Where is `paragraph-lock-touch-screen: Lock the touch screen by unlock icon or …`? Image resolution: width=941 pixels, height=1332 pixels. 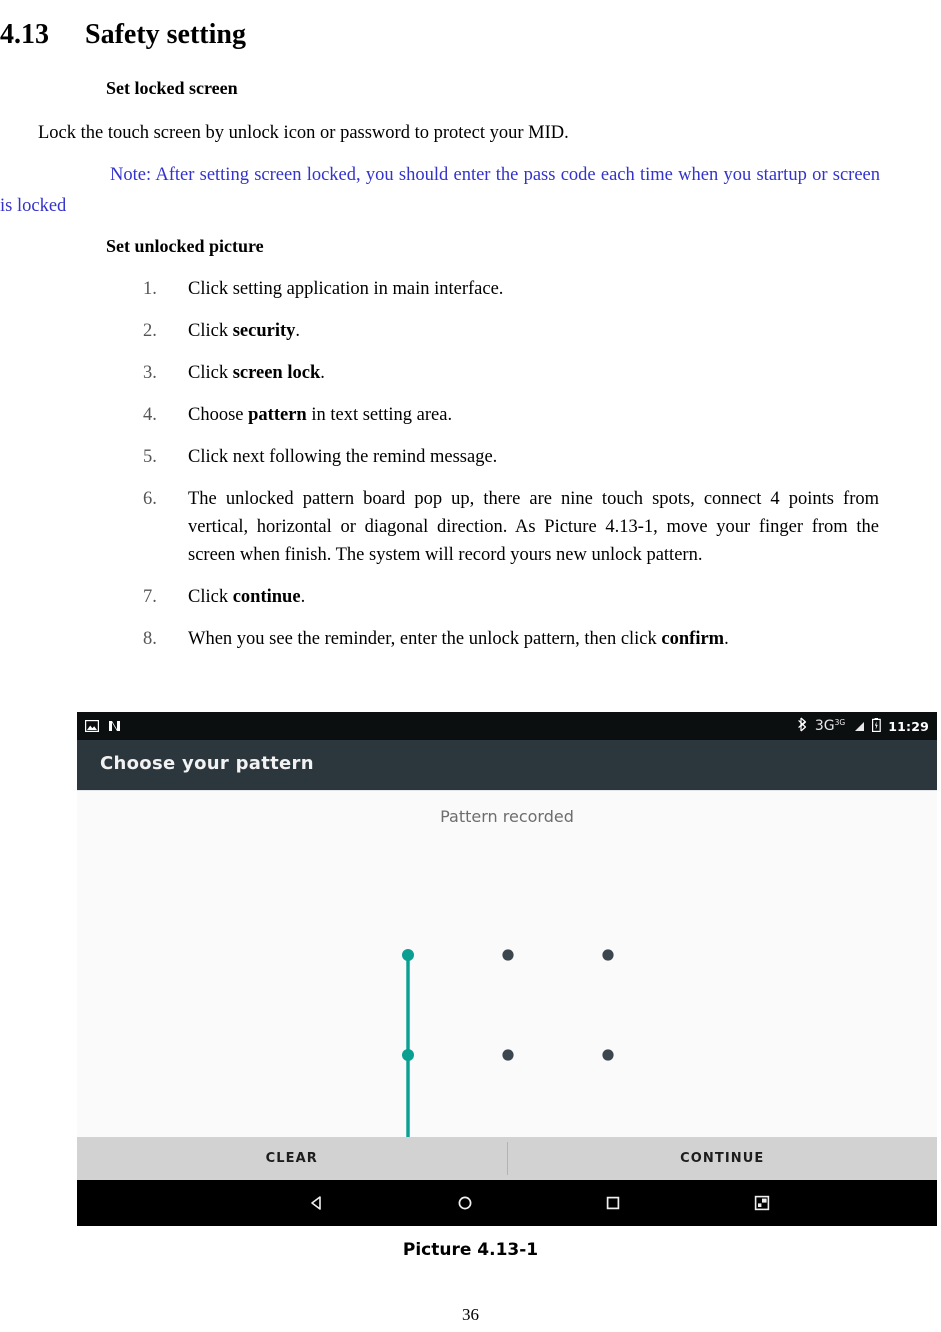 paragraph-lock-touch-screen: Lock the touch screen by unlock icon or … is located at coordinates (303, 133).